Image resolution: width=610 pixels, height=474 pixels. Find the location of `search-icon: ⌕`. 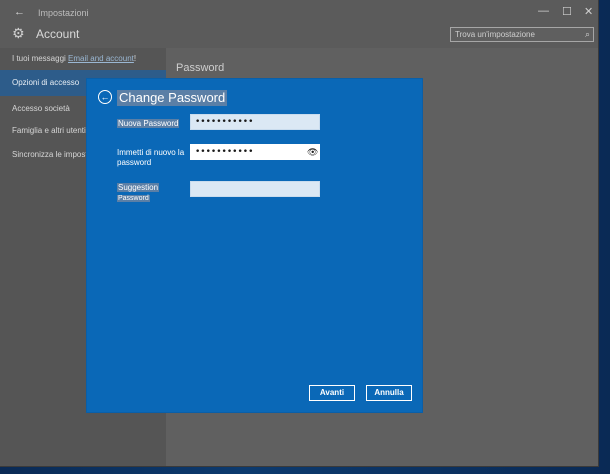

search-icon: ⌕ is located at coordinates (587, 34).